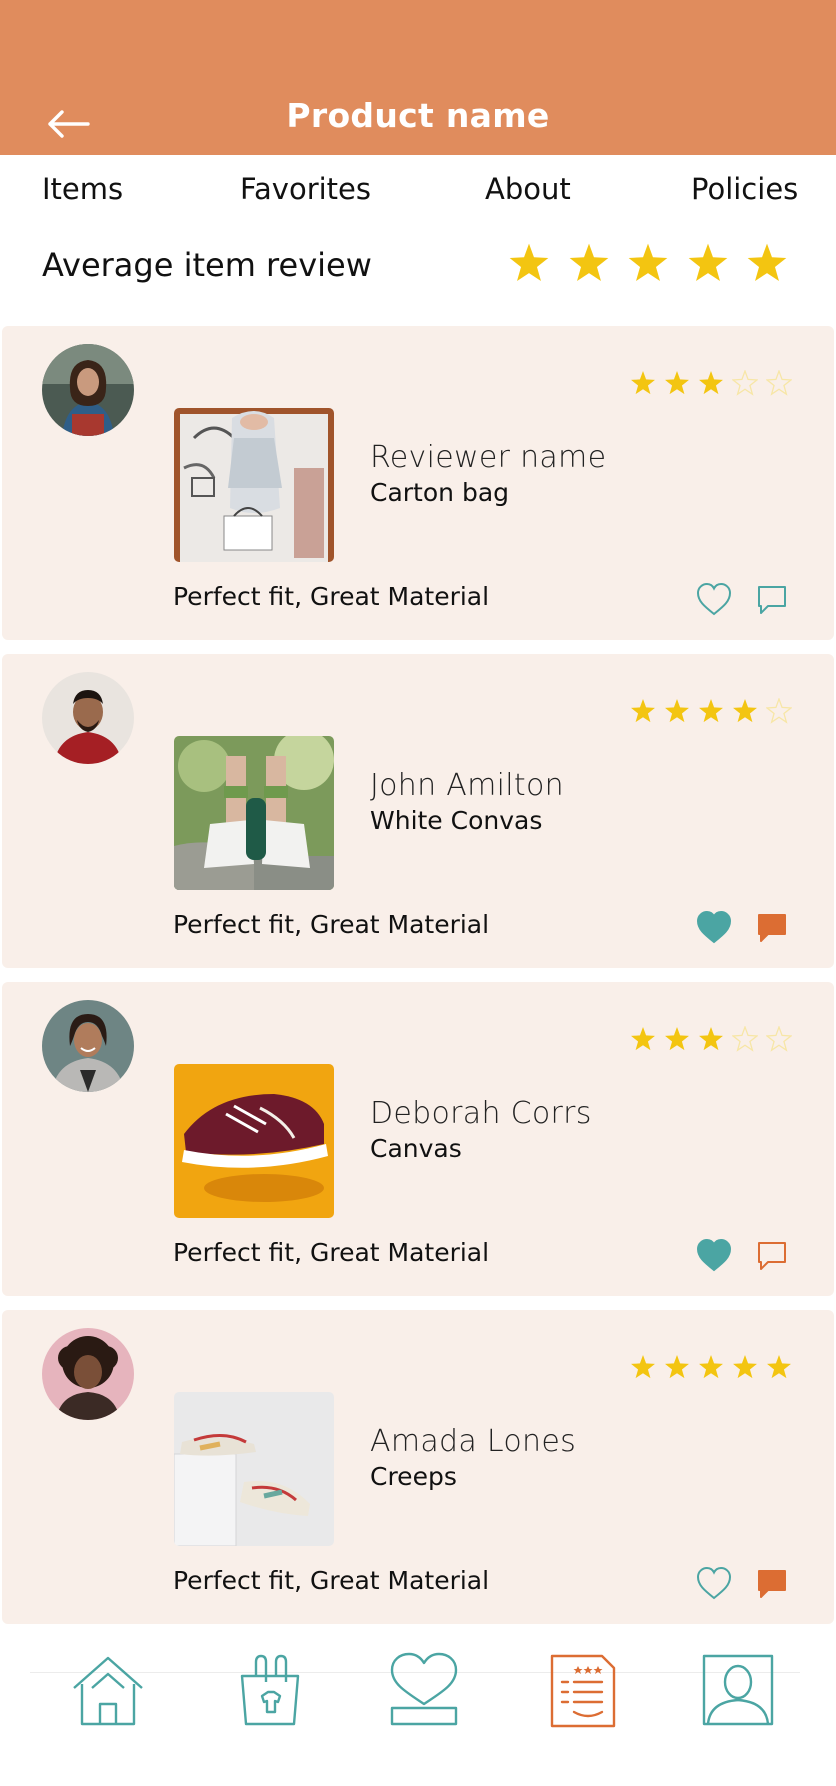 This screenshot has width=836, height=1786. I want to click on average-review-row: Average item review, so click(418, 264).